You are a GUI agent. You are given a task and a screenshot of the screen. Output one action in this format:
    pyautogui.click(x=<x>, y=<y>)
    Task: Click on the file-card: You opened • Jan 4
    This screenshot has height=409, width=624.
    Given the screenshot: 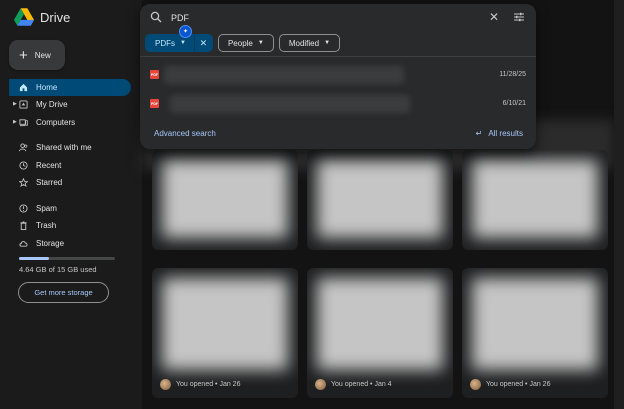 What is the action you would take?
    pyautogui.click(x=380, y=333)
    